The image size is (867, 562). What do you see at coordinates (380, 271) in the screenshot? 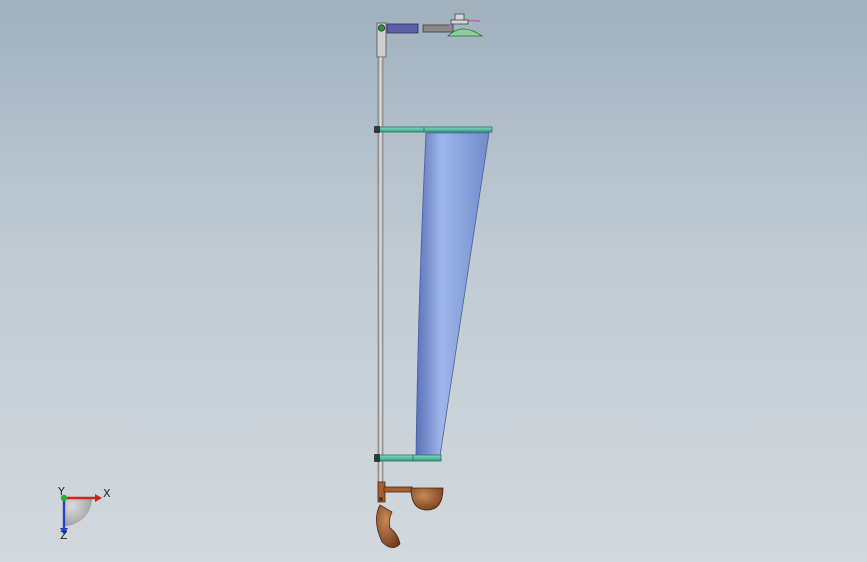
I see `vertical-rod` at bounding box center [380, 271].